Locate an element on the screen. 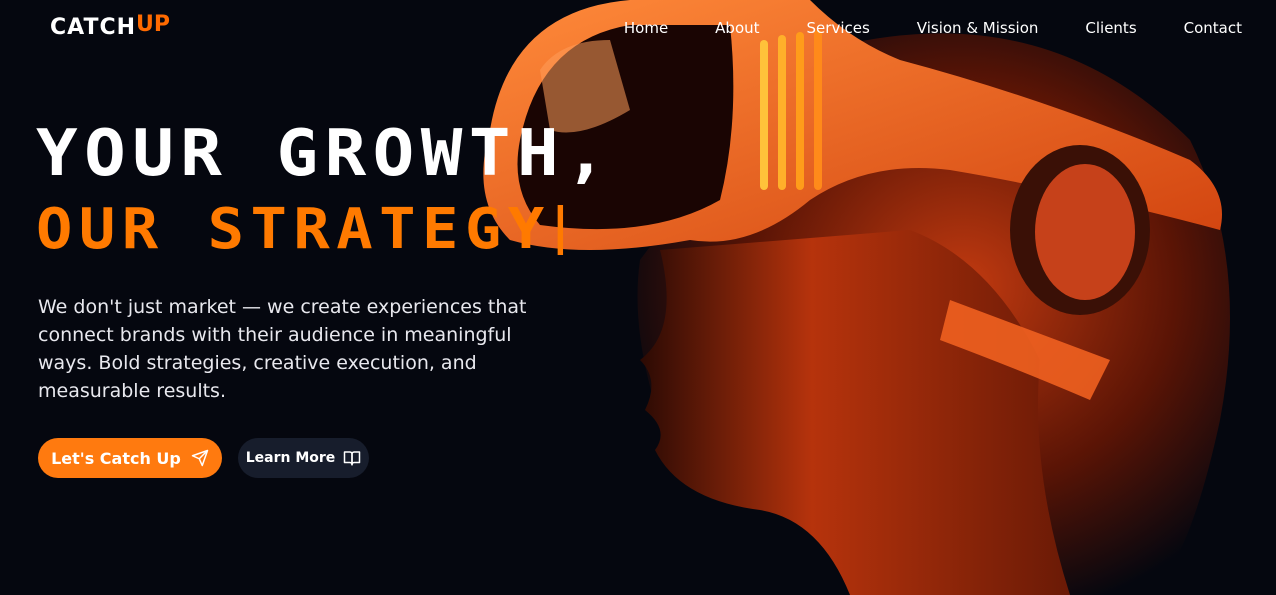 The height and width of the screenshot is (595, 1276). send-icon is located at coordinates (200, 458).